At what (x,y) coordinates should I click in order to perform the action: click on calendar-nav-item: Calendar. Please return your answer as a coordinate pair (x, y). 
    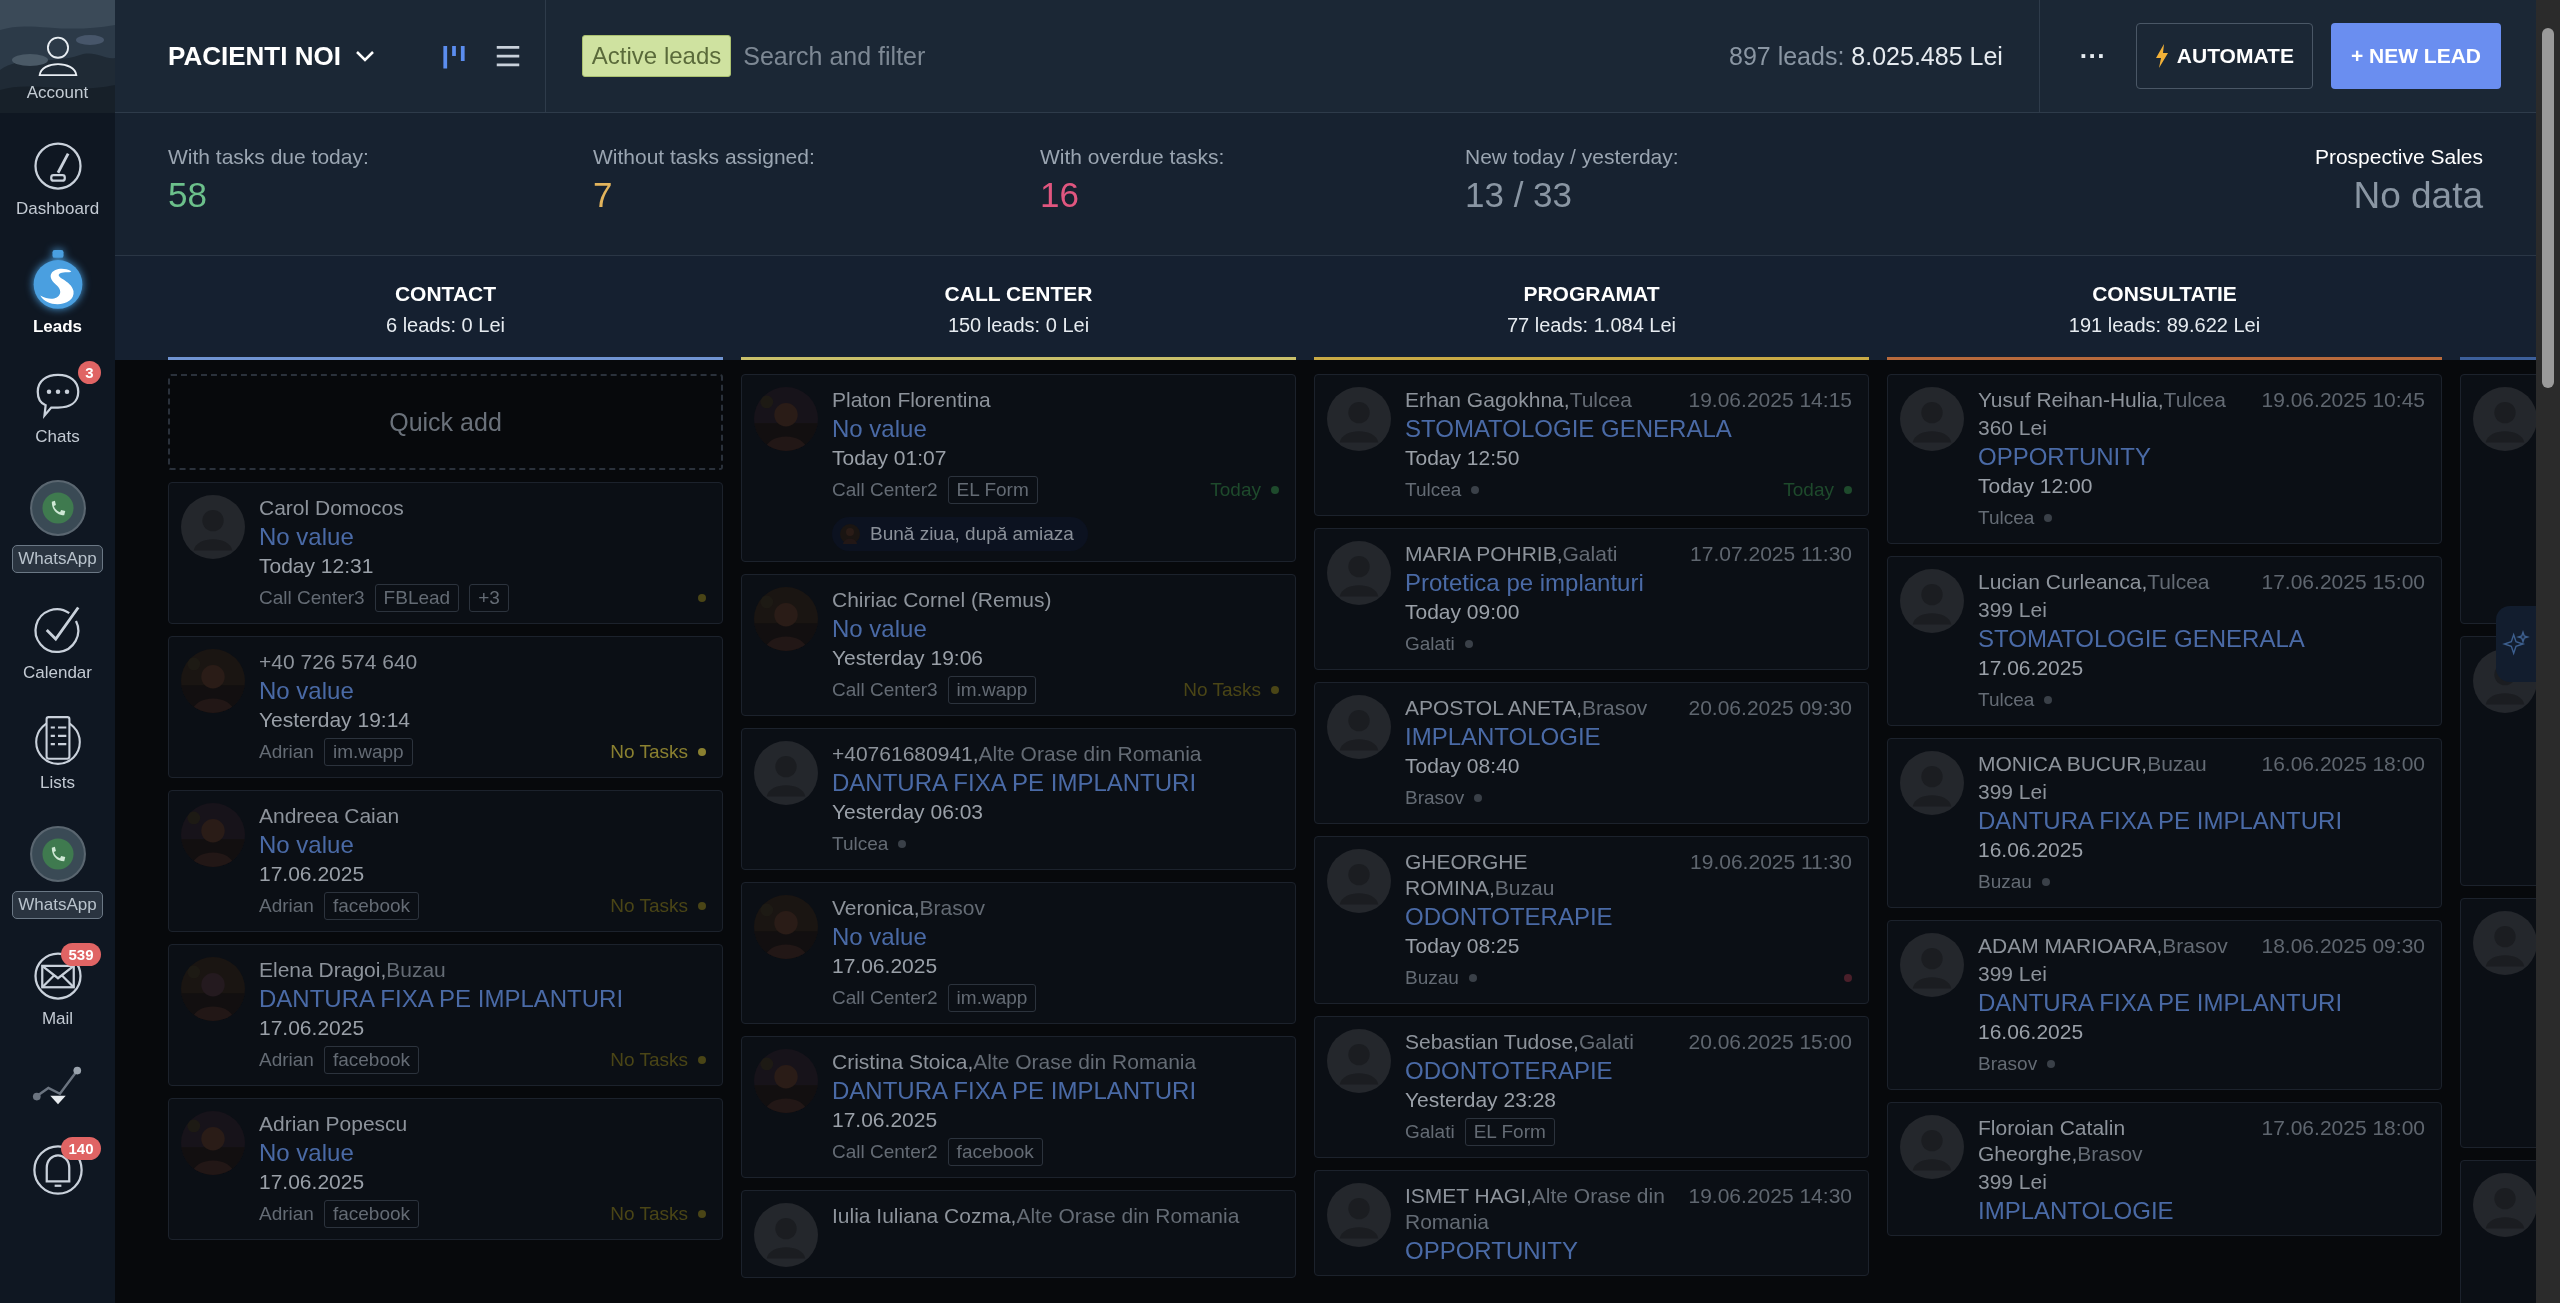
    Looking at the image, I should click on (57, 640).